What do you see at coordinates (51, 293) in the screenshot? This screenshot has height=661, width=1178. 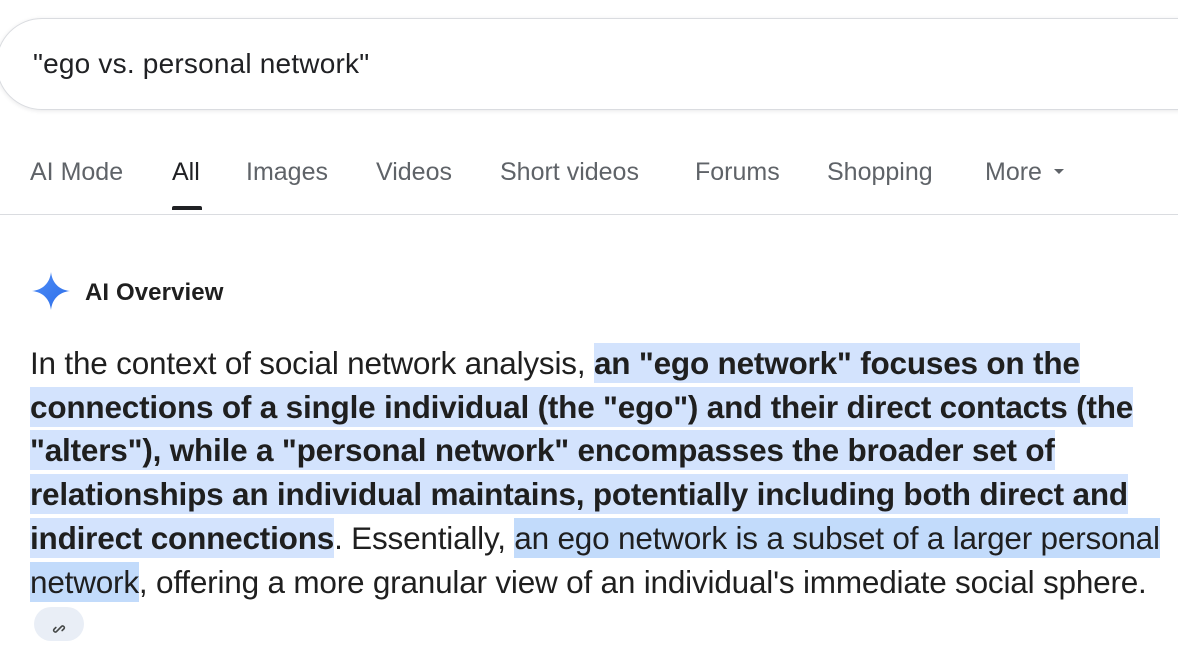 I see `sparkle-icon` at bounding box center [51, 293].